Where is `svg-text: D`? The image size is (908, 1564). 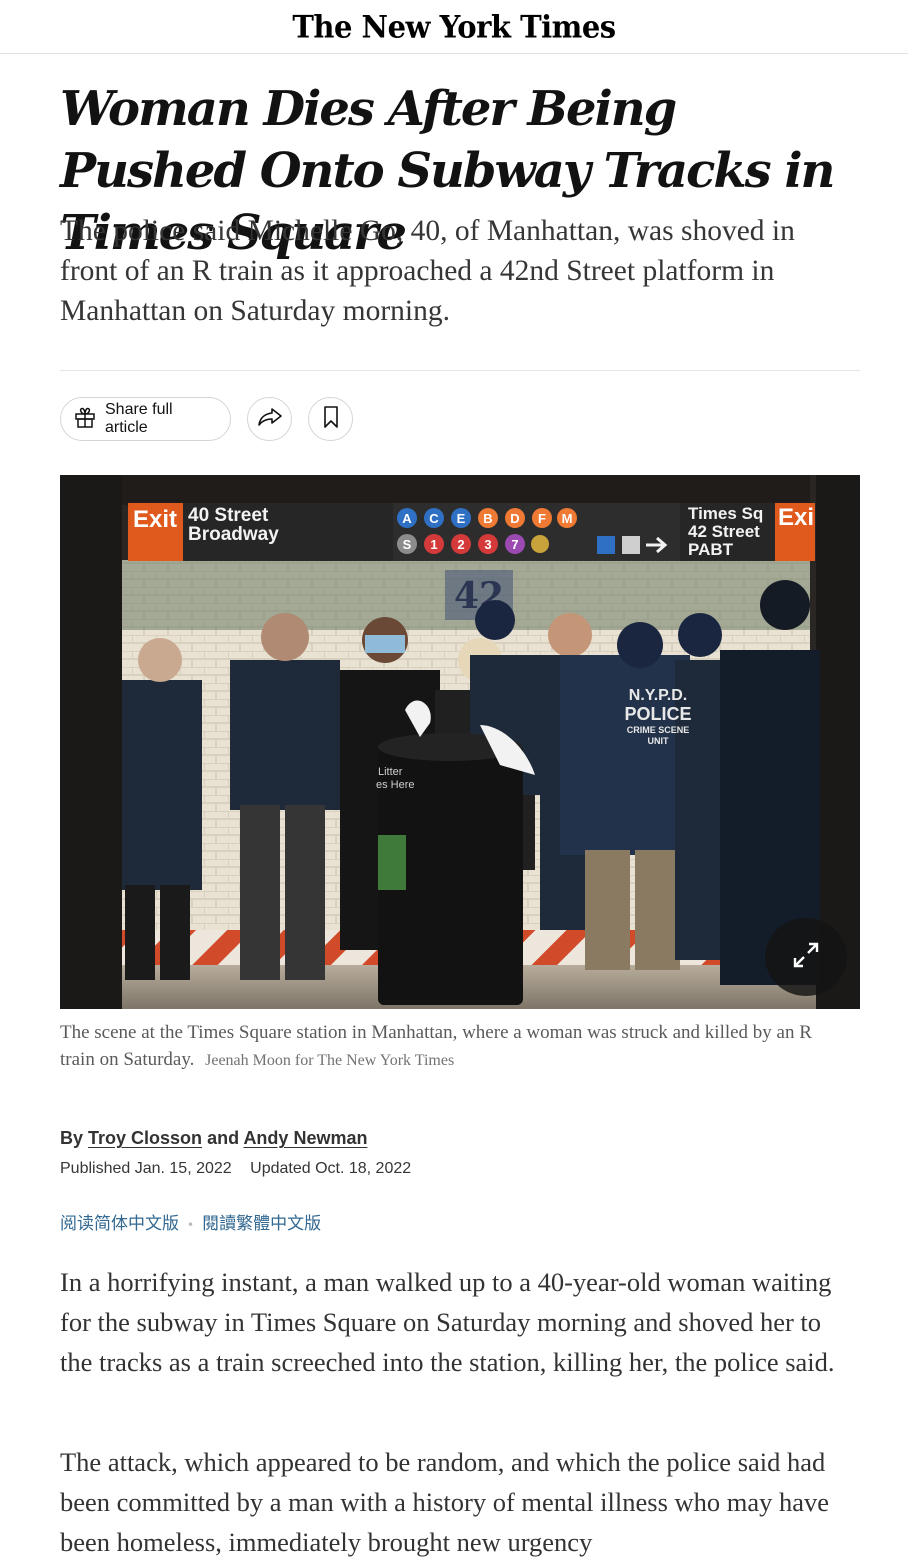 svg-text: D is located at coordinates (514, 518).